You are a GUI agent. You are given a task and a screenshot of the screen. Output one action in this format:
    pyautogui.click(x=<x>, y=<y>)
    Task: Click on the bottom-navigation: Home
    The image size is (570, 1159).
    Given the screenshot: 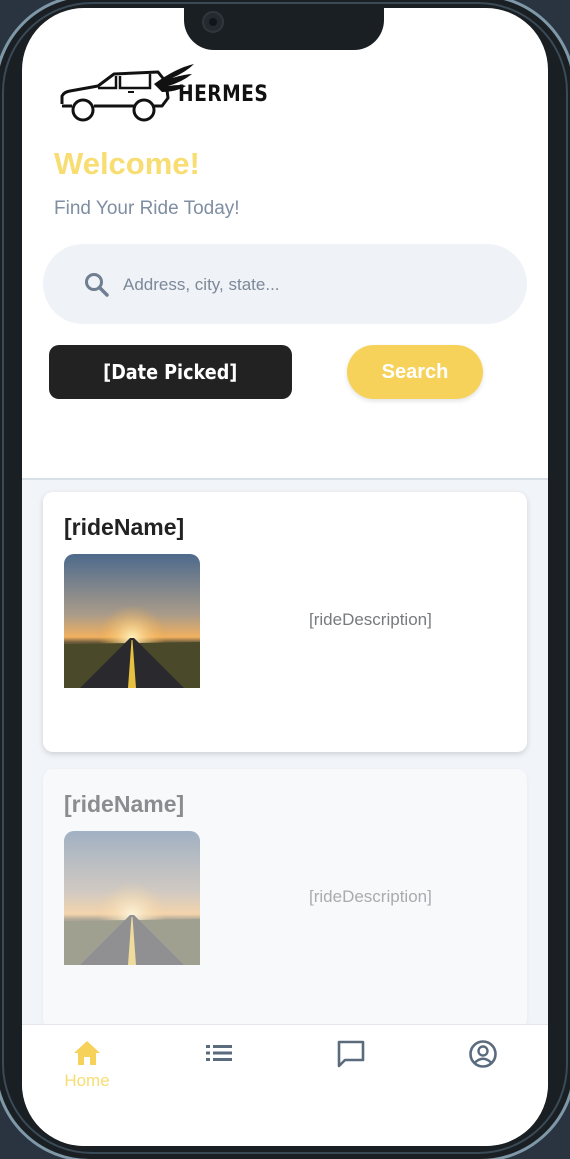 What is the action you would take?
    pyautogui.click(x=285, y=1085)
    